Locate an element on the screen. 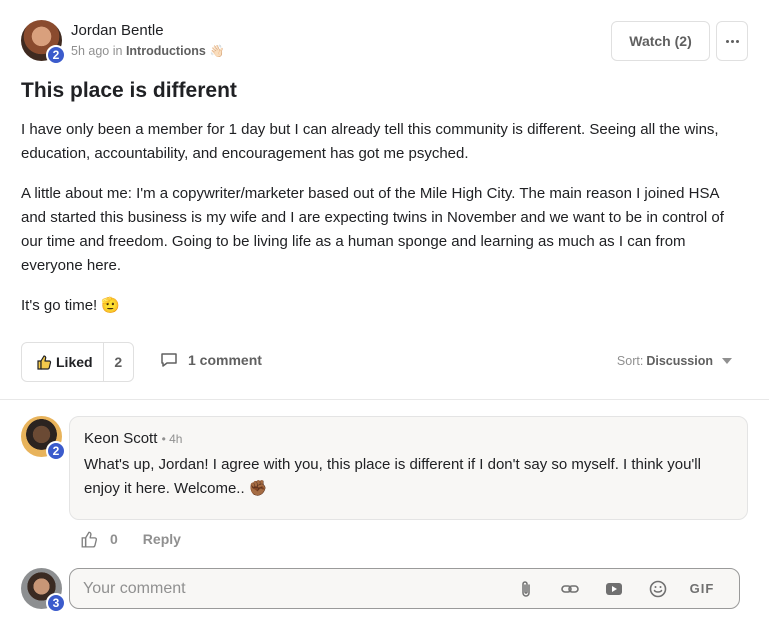  emoji-icon is located at coordinates (658, 589).